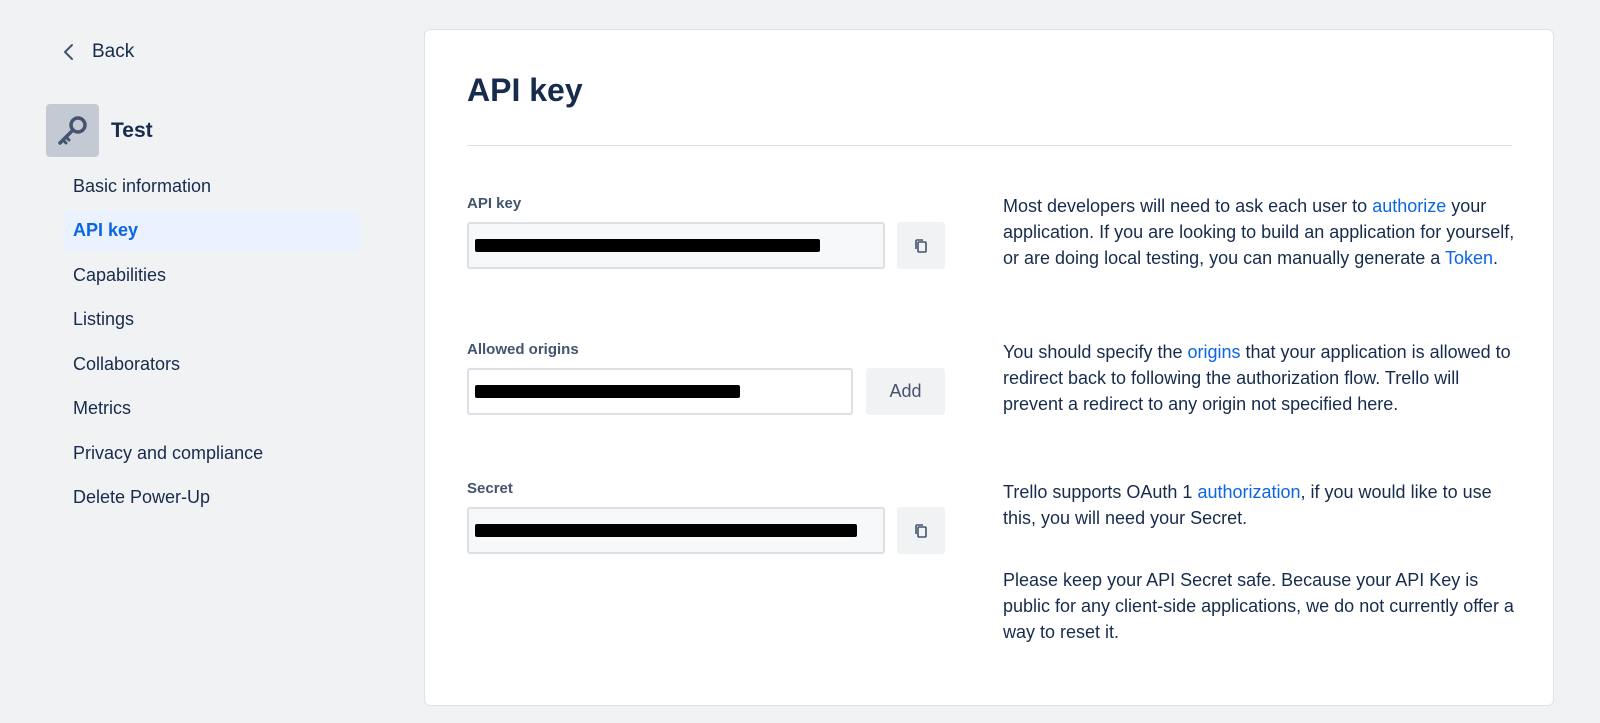 The image size is (1600, 723). What do you see at coordinates (127, 363) in the screenshot?
I see `sidebar-item-label: Collaborators` at bounding box center [127, 363].